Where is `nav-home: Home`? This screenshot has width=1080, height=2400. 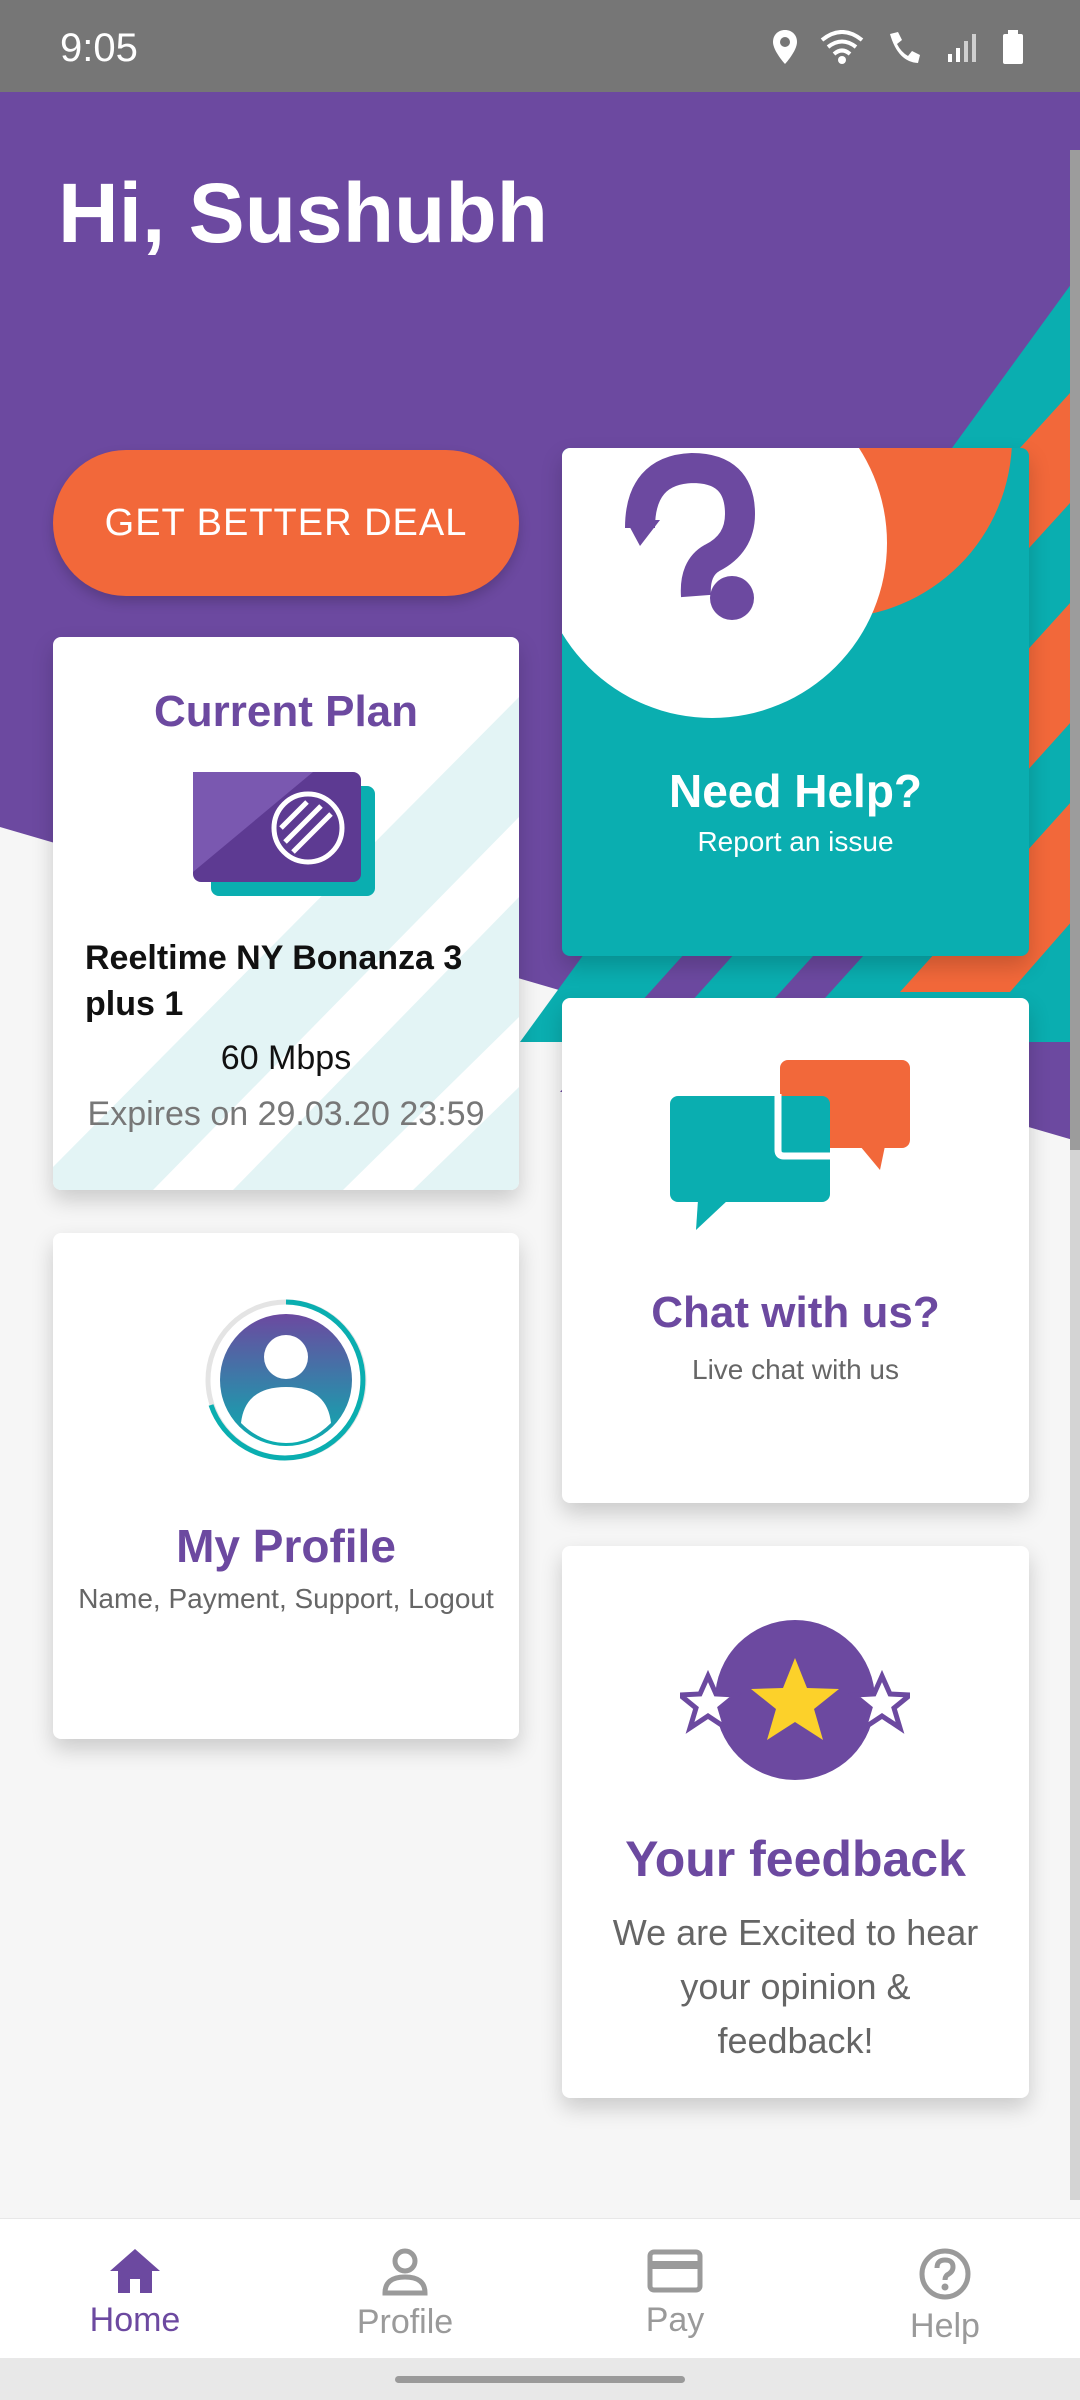
nav-home: Home is located at coordinates (135, 2289).